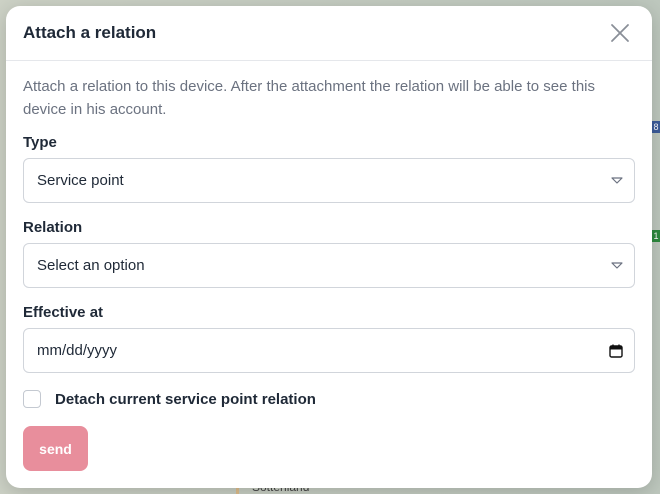 This screenshot has height=494, width=660. I want to click on relation-label: Relation, so click(53, 227).